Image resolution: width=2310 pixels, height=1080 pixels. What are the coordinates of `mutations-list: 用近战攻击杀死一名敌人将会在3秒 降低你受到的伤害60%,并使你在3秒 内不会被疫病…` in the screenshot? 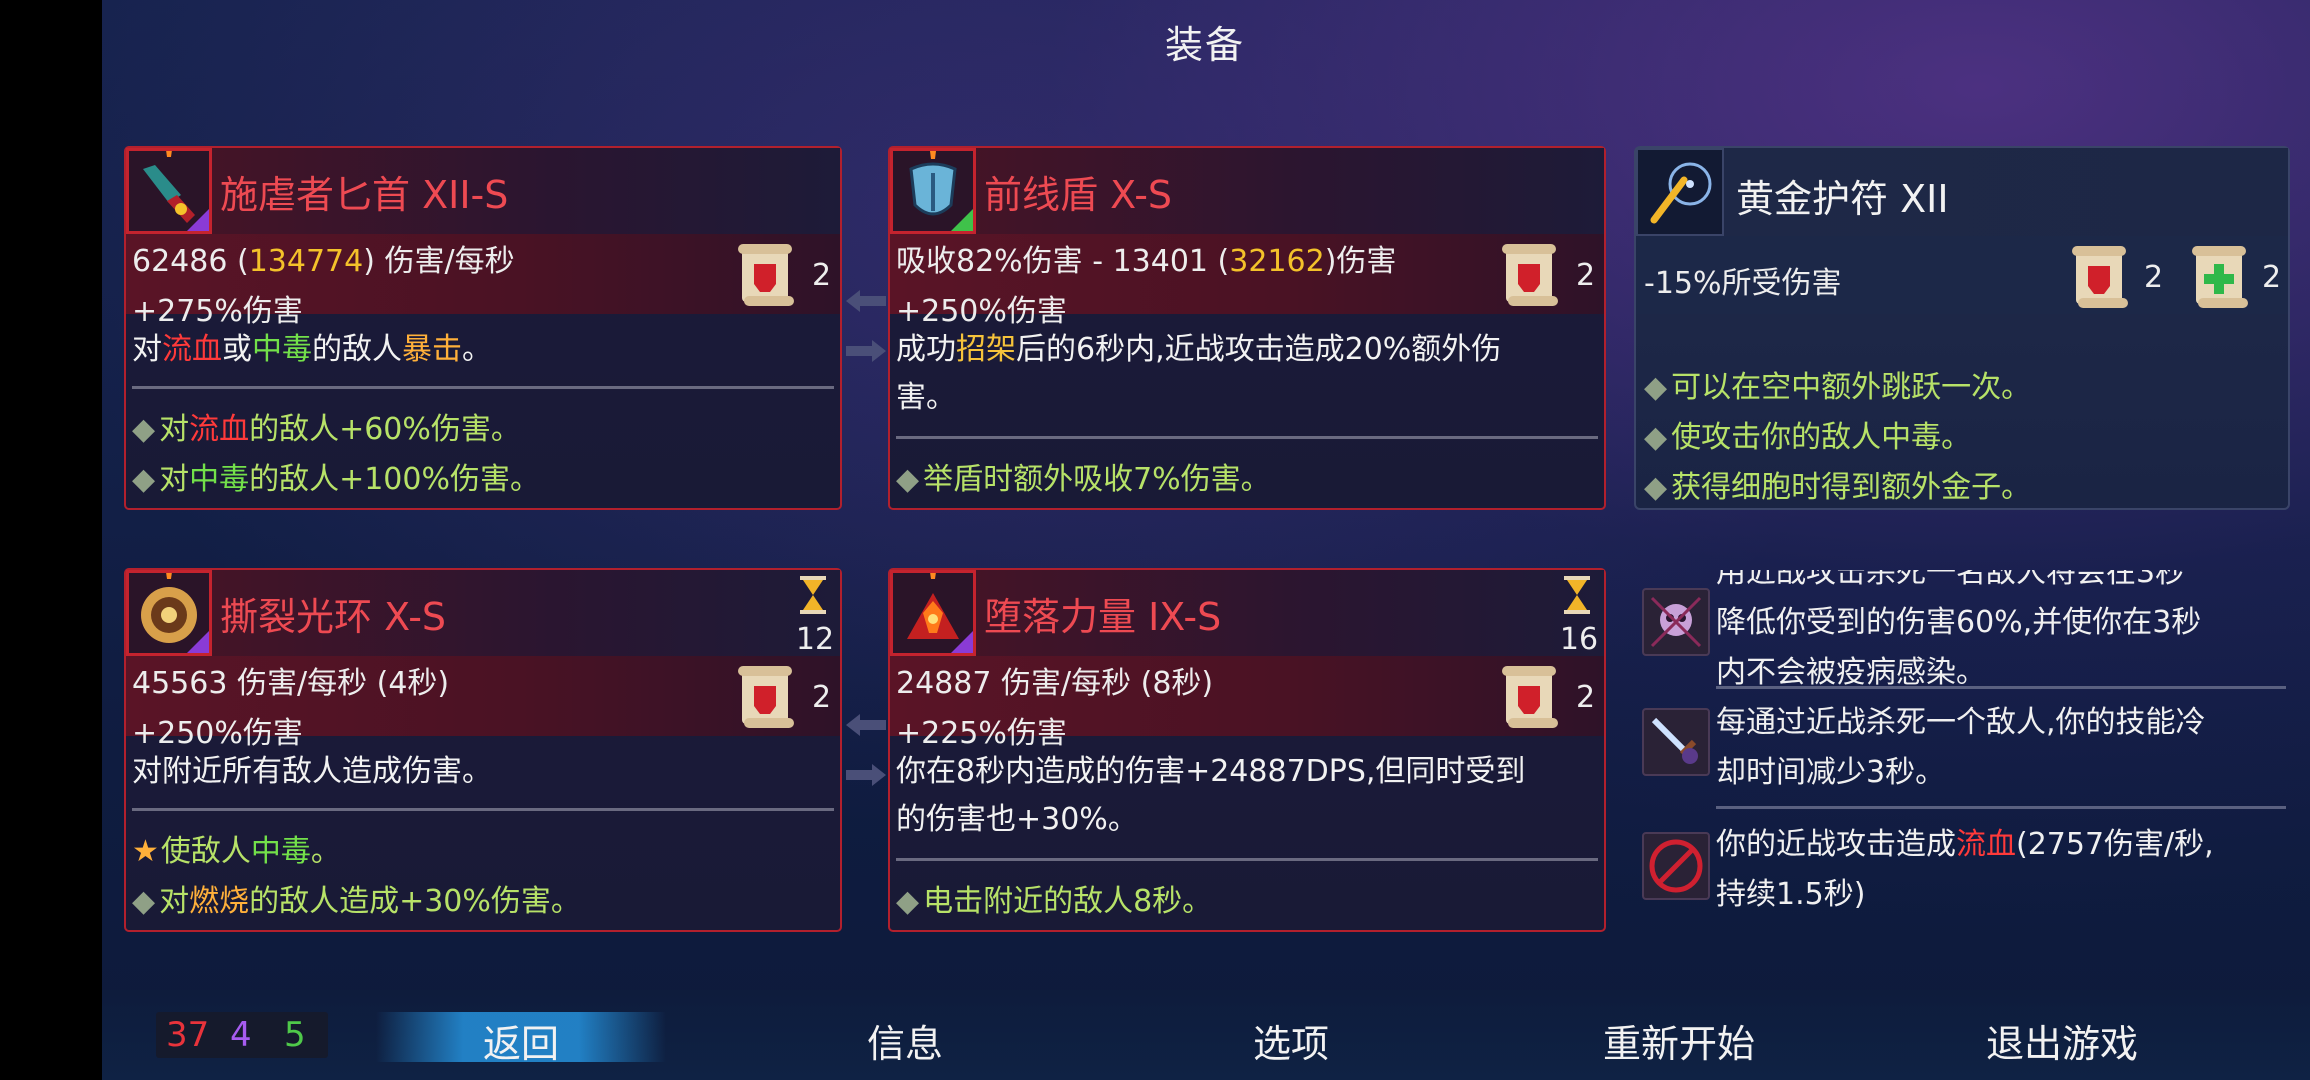 It's located at (1962, 751).